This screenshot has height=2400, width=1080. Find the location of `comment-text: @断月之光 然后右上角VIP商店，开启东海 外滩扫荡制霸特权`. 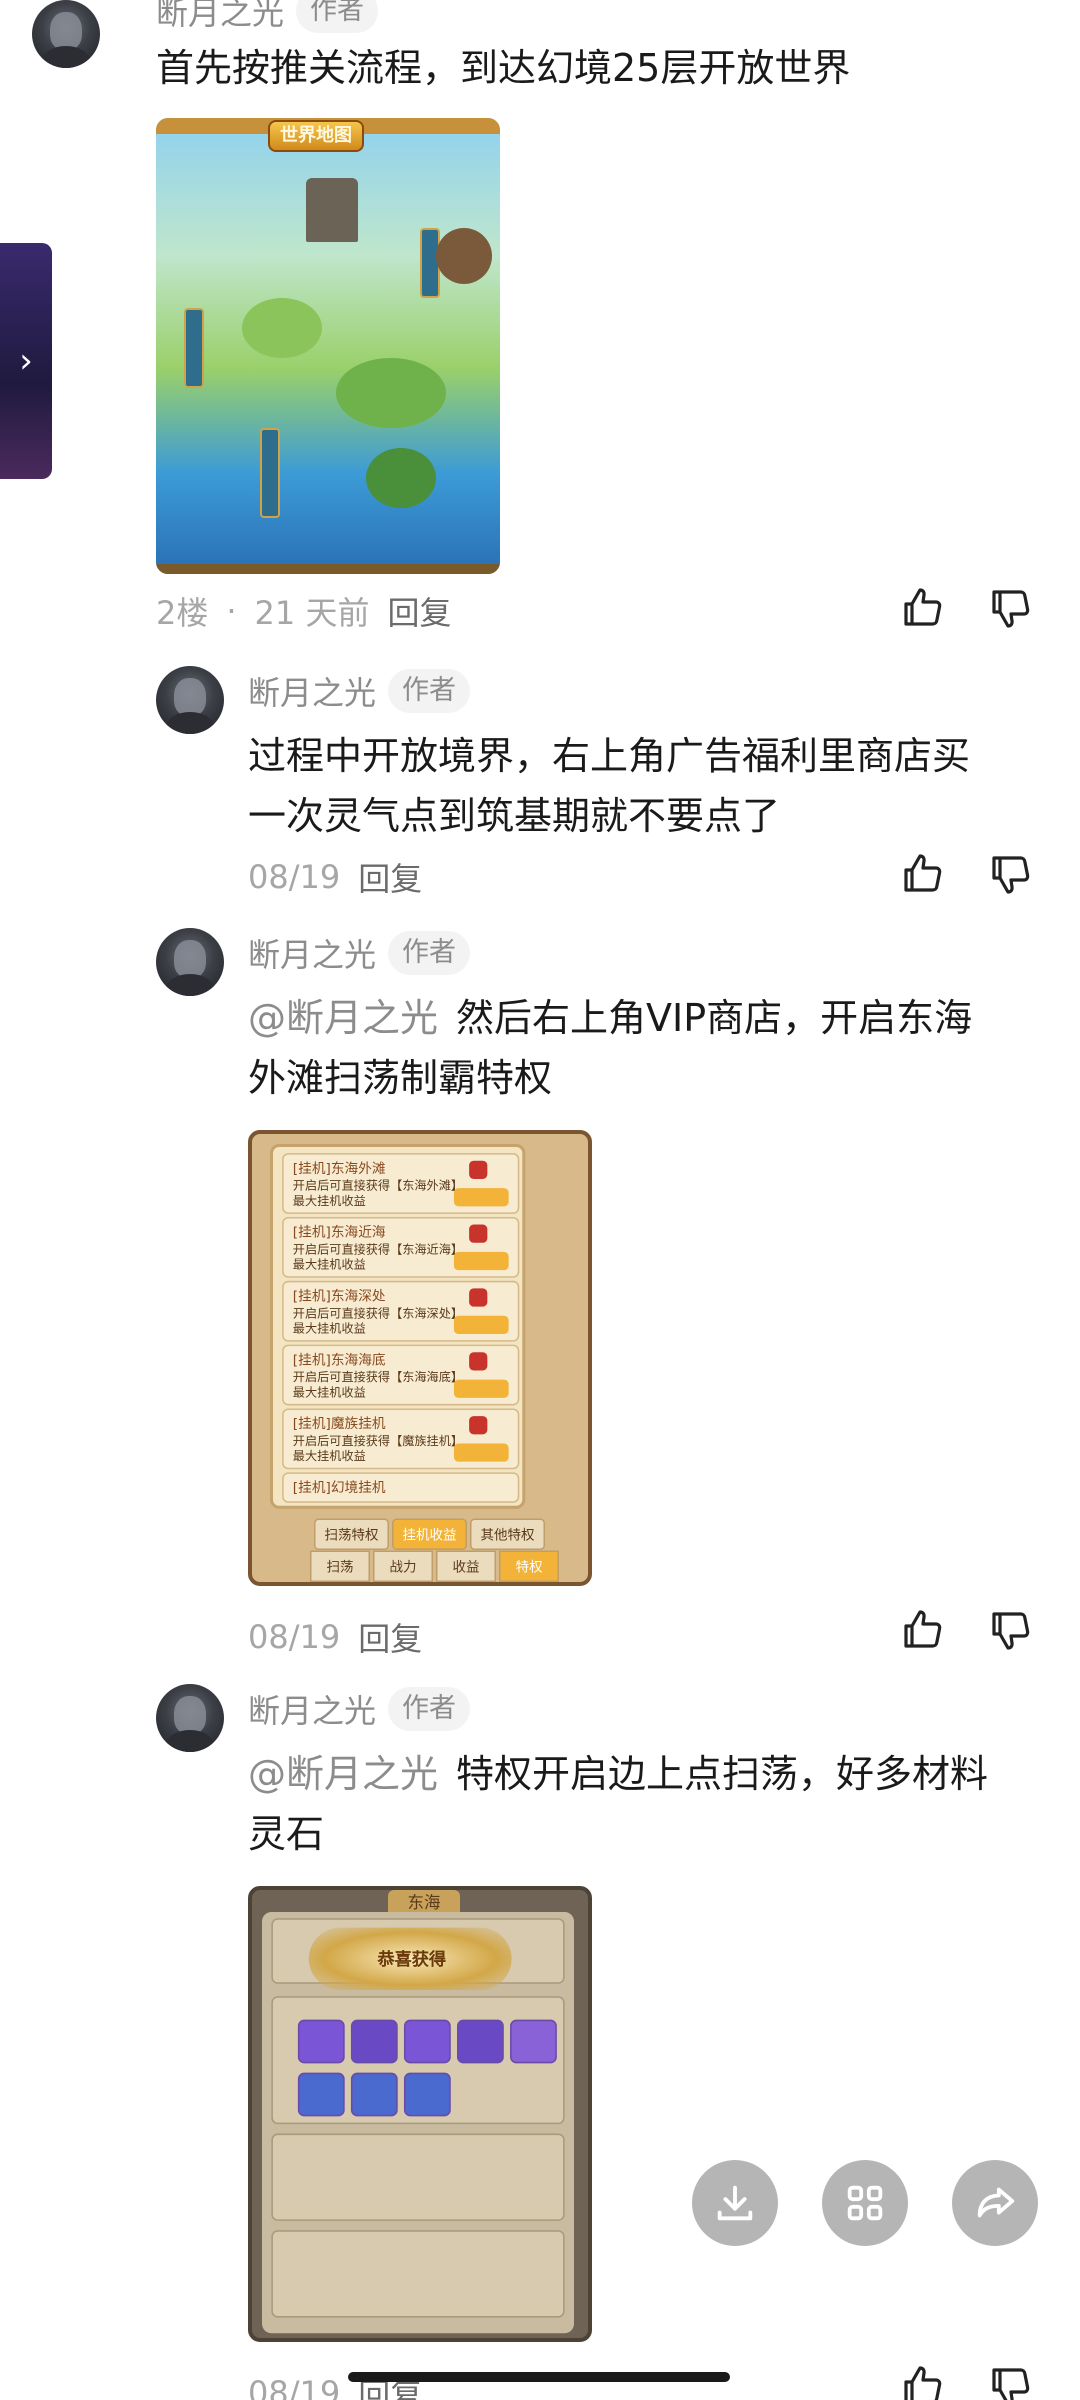

comment-text: @断月之光 然后右上角VIP商店，开启东海 外滩扫荡制霸特权 is located at coordinates (610, 1048).